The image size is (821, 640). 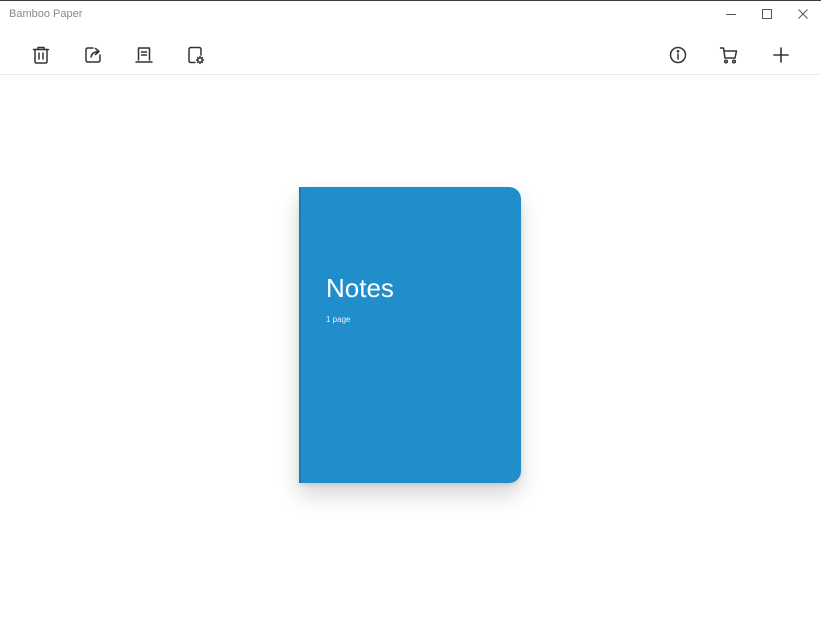 What do you see at coordinates (338, 319) in the screenshot?
I see `notebook-page-count: 1 page` at bounding box center [338, 319].